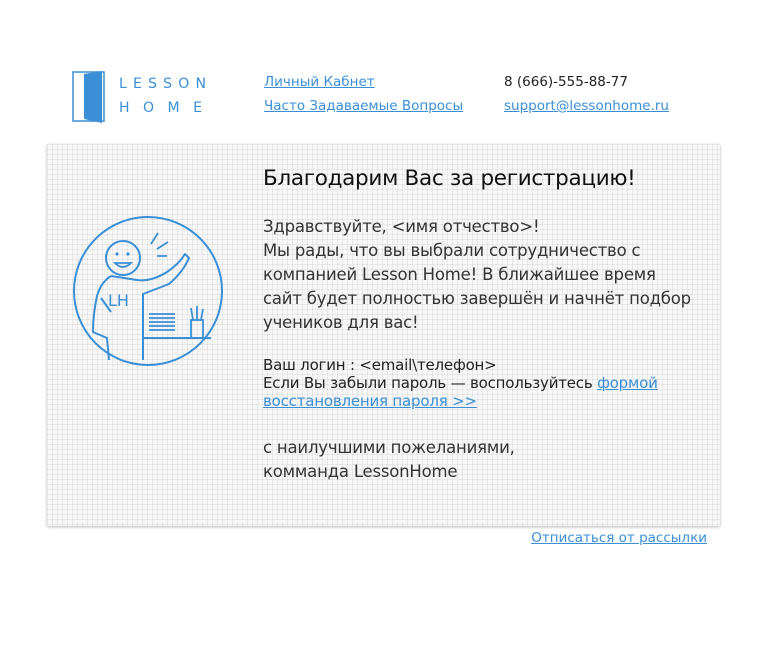 The height and width of the screenshot is (649, 768). What do you see at coordinates (449, 178) in the screenshot?
I see `thank-you-title: Благодарим Вас за регистрацию!` at bounding box center [449, 178].